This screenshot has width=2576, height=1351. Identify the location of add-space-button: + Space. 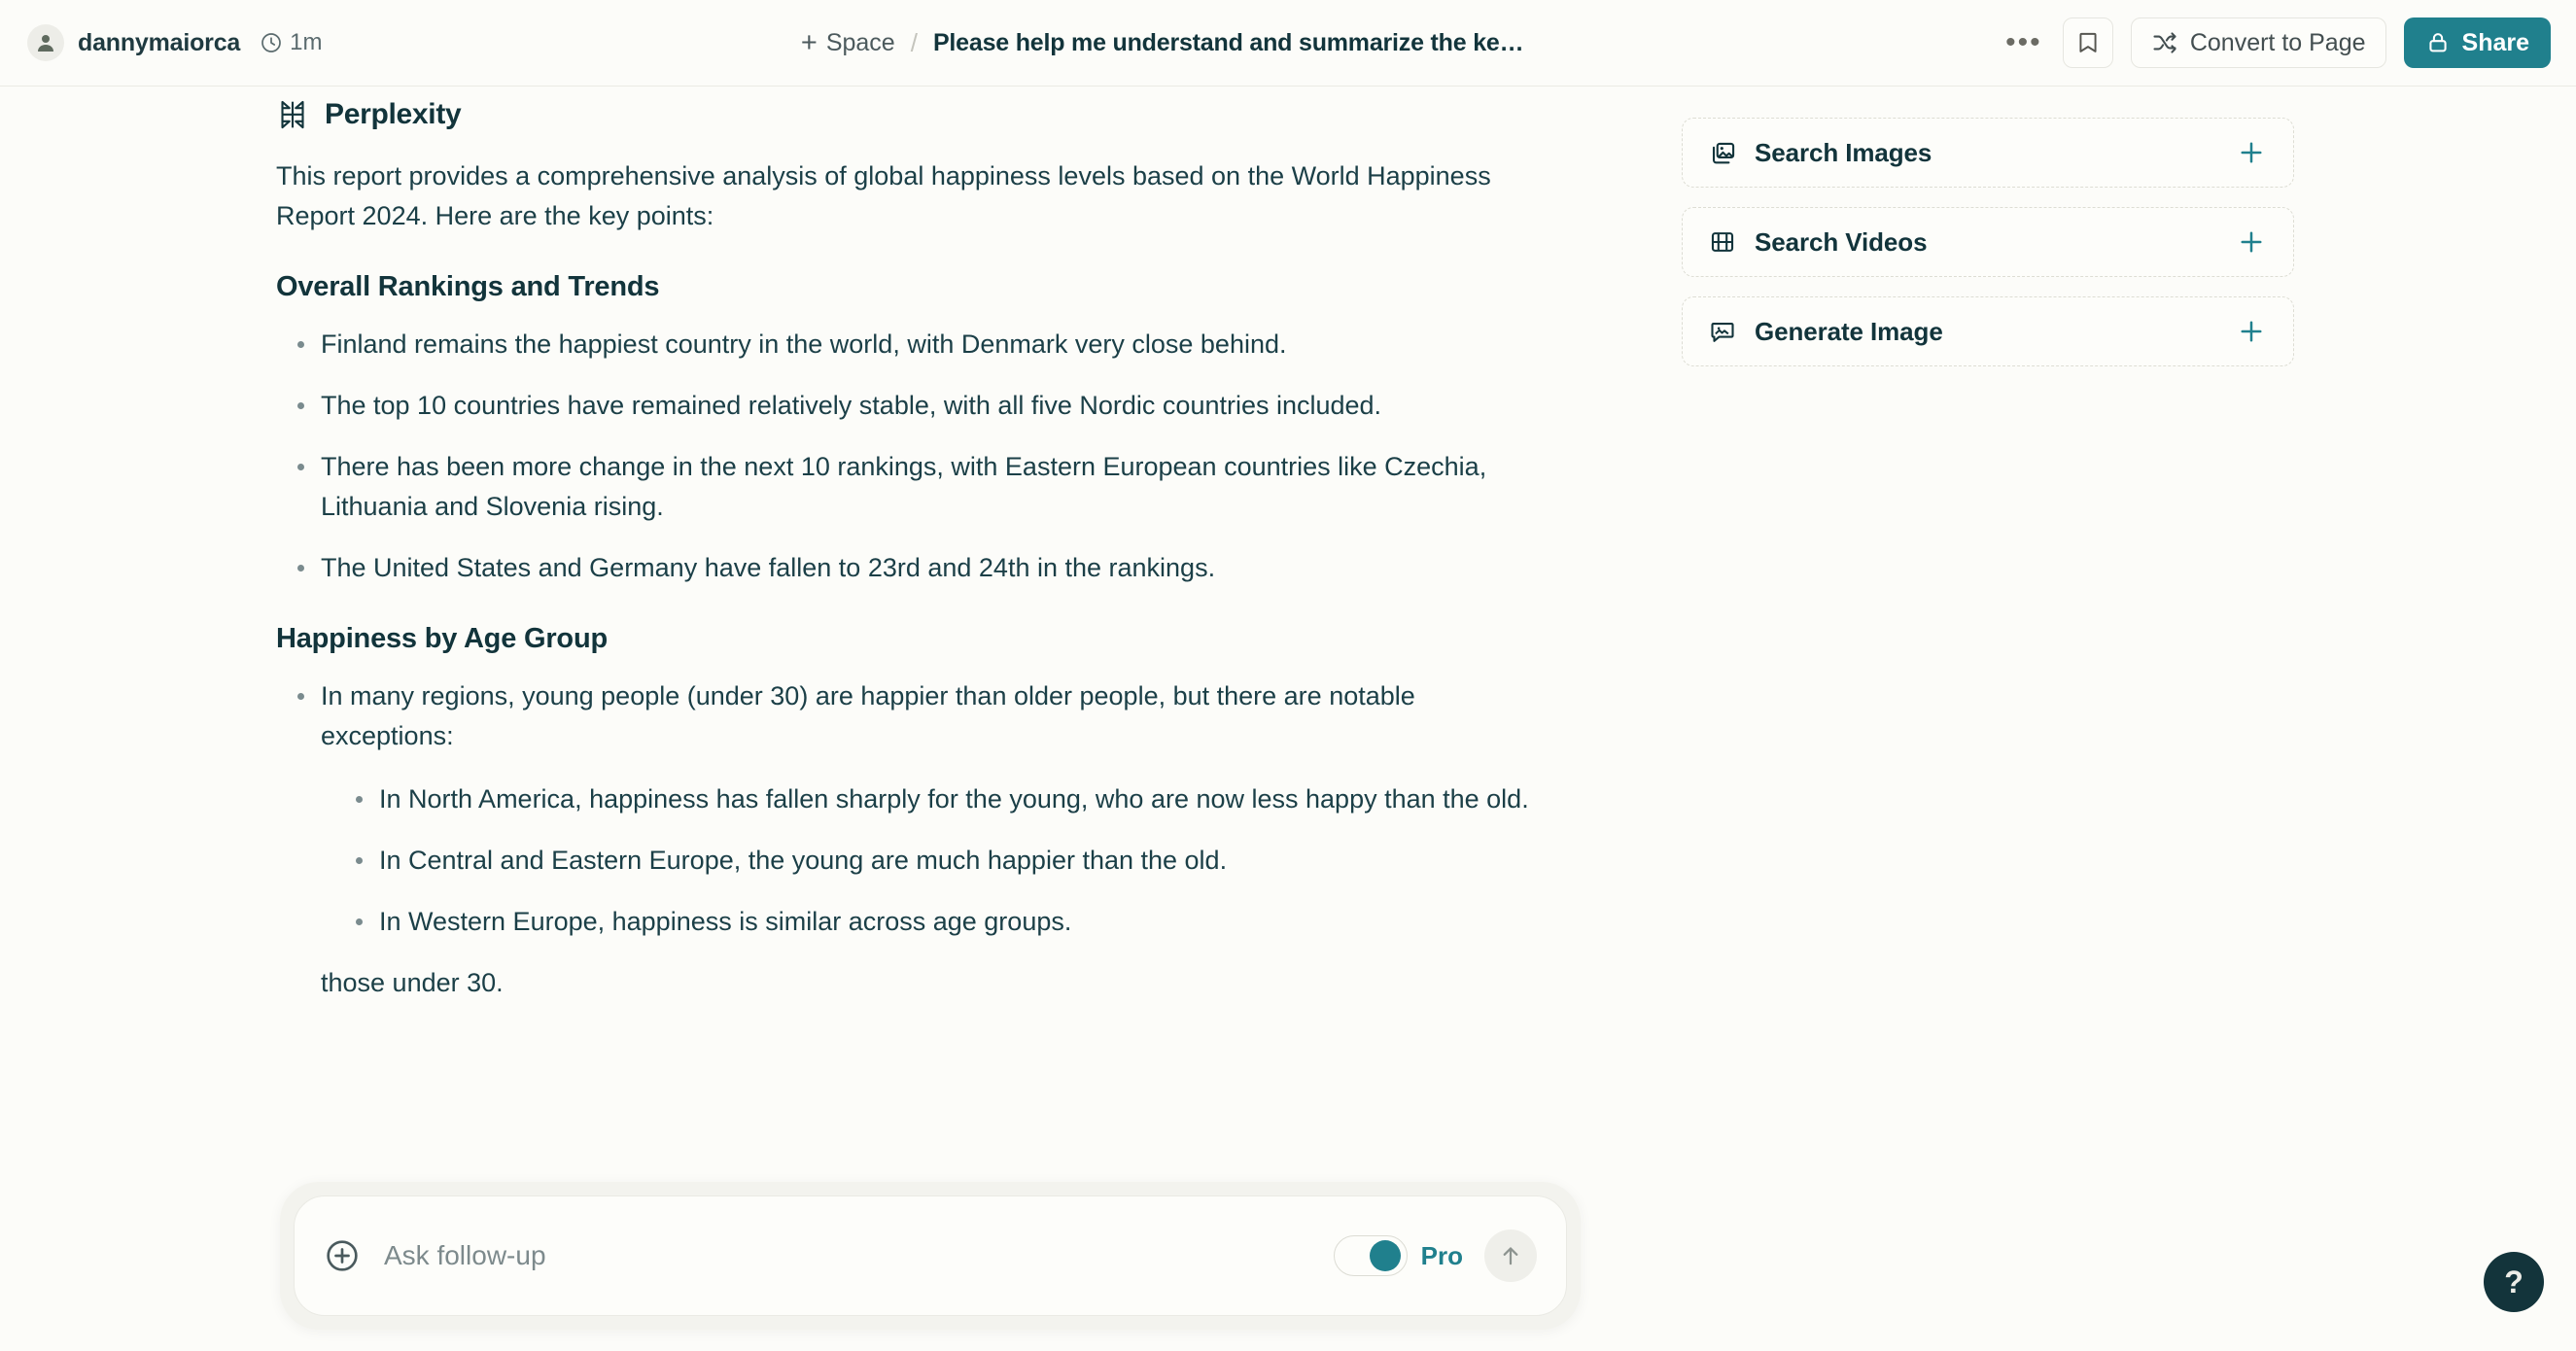
(847, 42).